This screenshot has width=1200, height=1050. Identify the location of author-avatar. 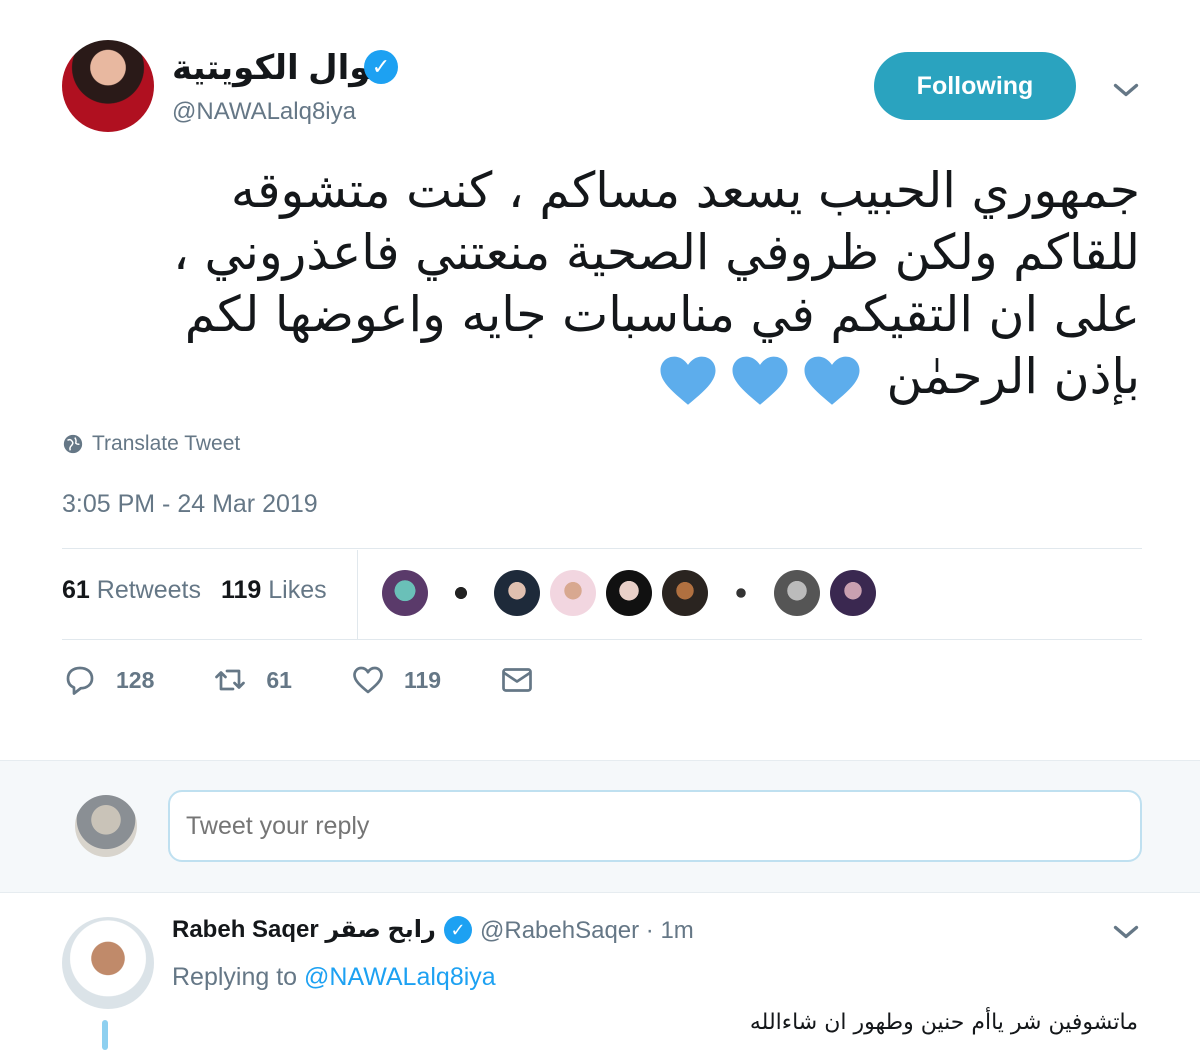
(108, 86).